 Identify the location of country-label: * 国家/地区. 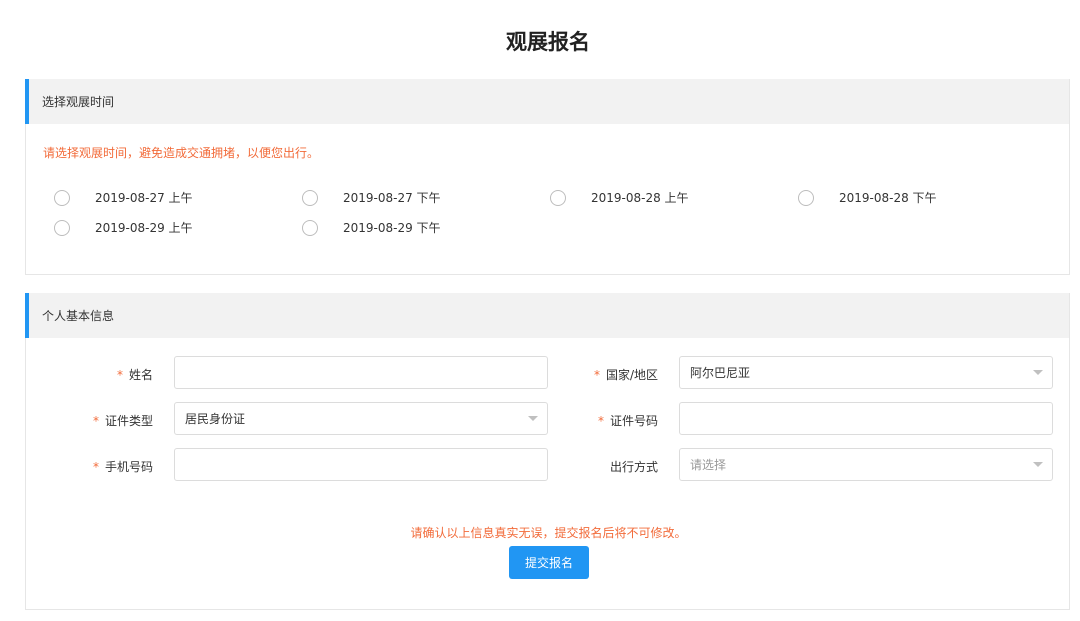
(625, 375).